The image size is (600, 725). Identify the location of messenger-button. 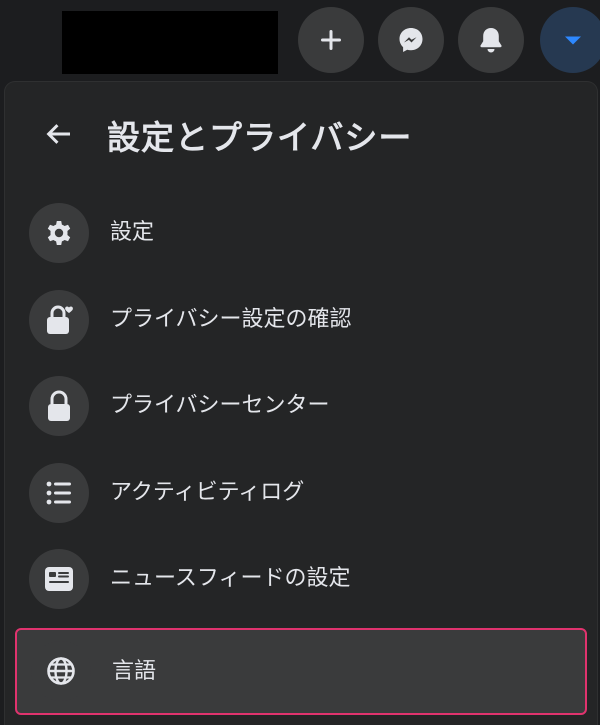
(411, 40).